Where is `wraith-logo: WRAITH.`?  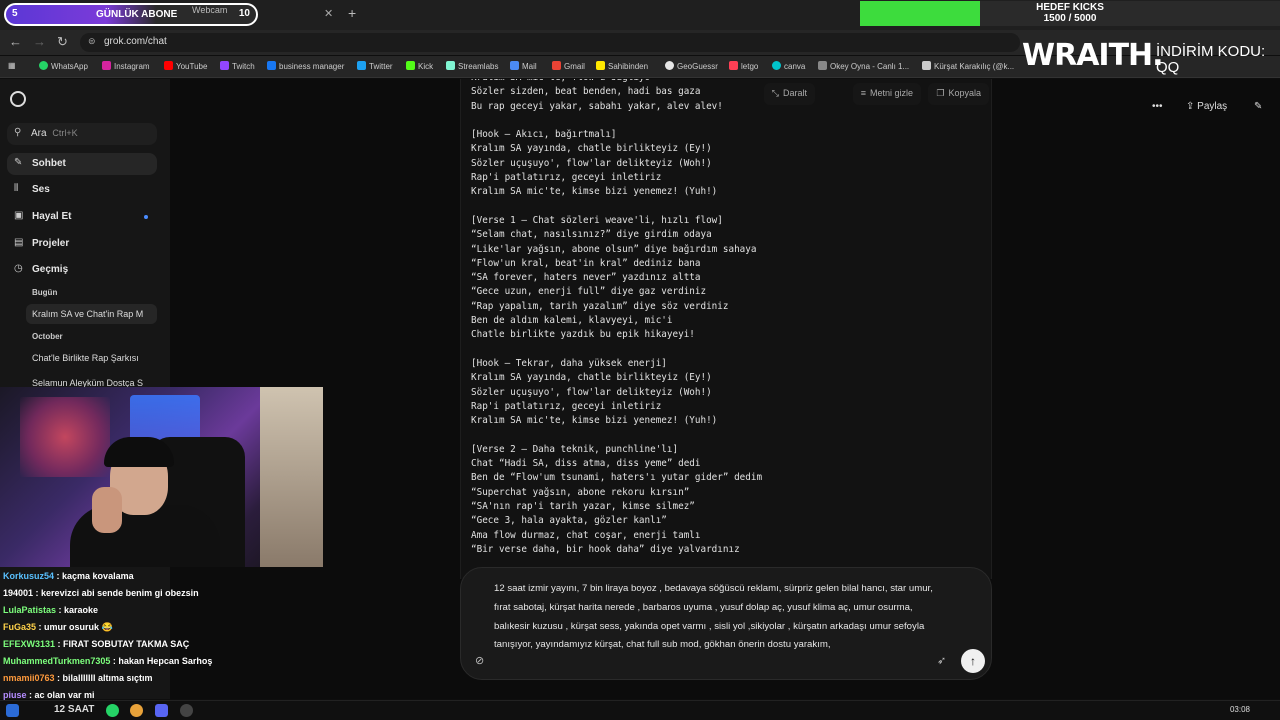
wraith-logo: WRAITH. is located at coordinates (1093, 55).